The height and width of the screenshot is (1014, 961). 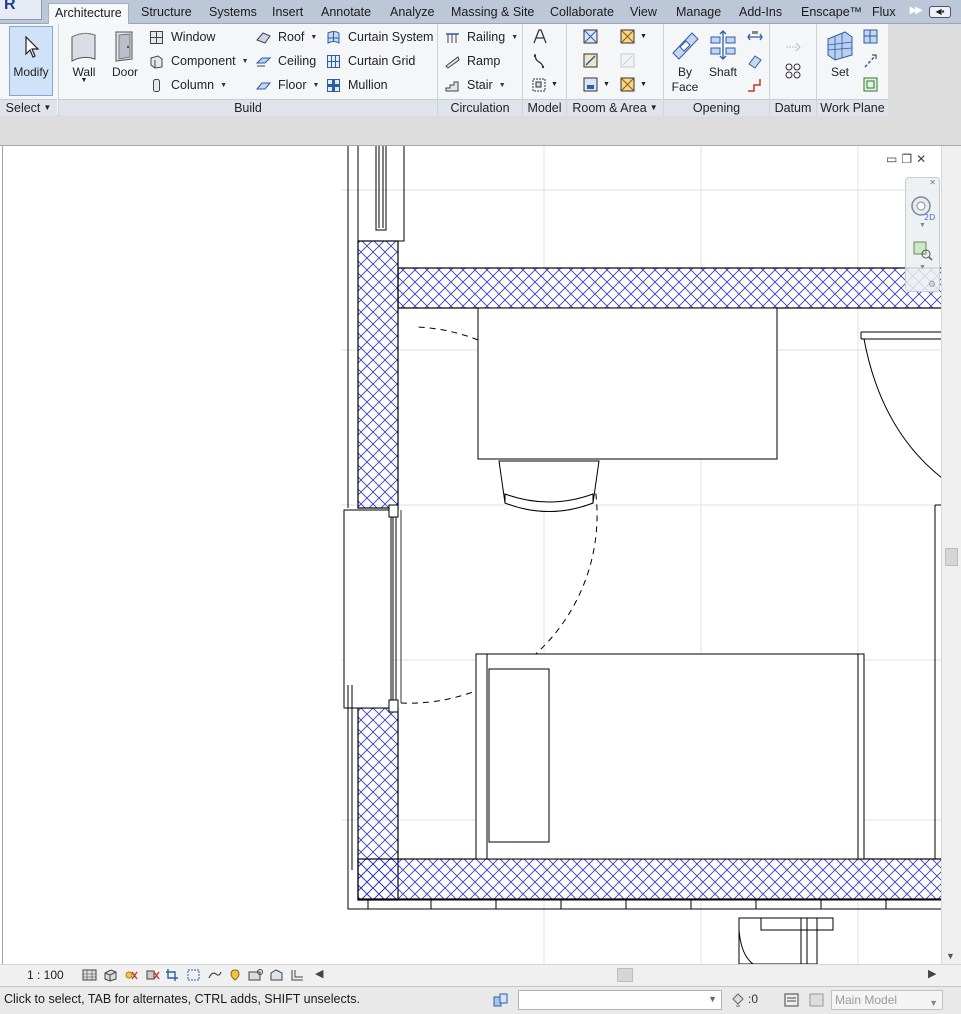 What do you see at coordinates (193, 975) in the screenshot?
I see `show-crop-region-icon` at bounding box center [193, 975].